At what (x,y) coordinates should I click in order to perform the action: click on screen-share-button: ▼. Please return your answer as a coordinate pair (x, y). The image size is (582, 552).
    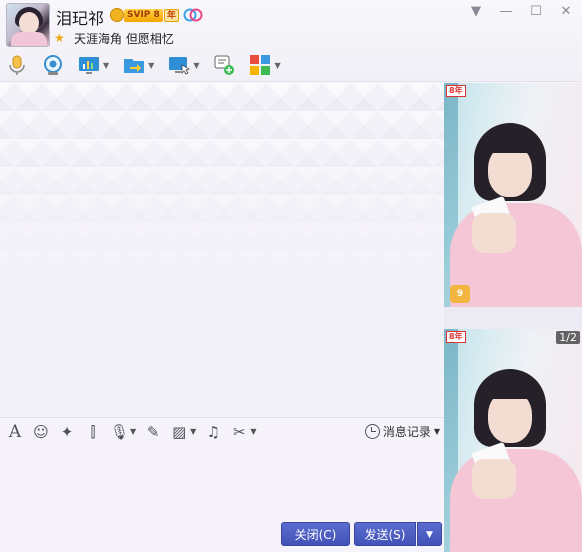
    Looking at the image, I should click on (93, 65).